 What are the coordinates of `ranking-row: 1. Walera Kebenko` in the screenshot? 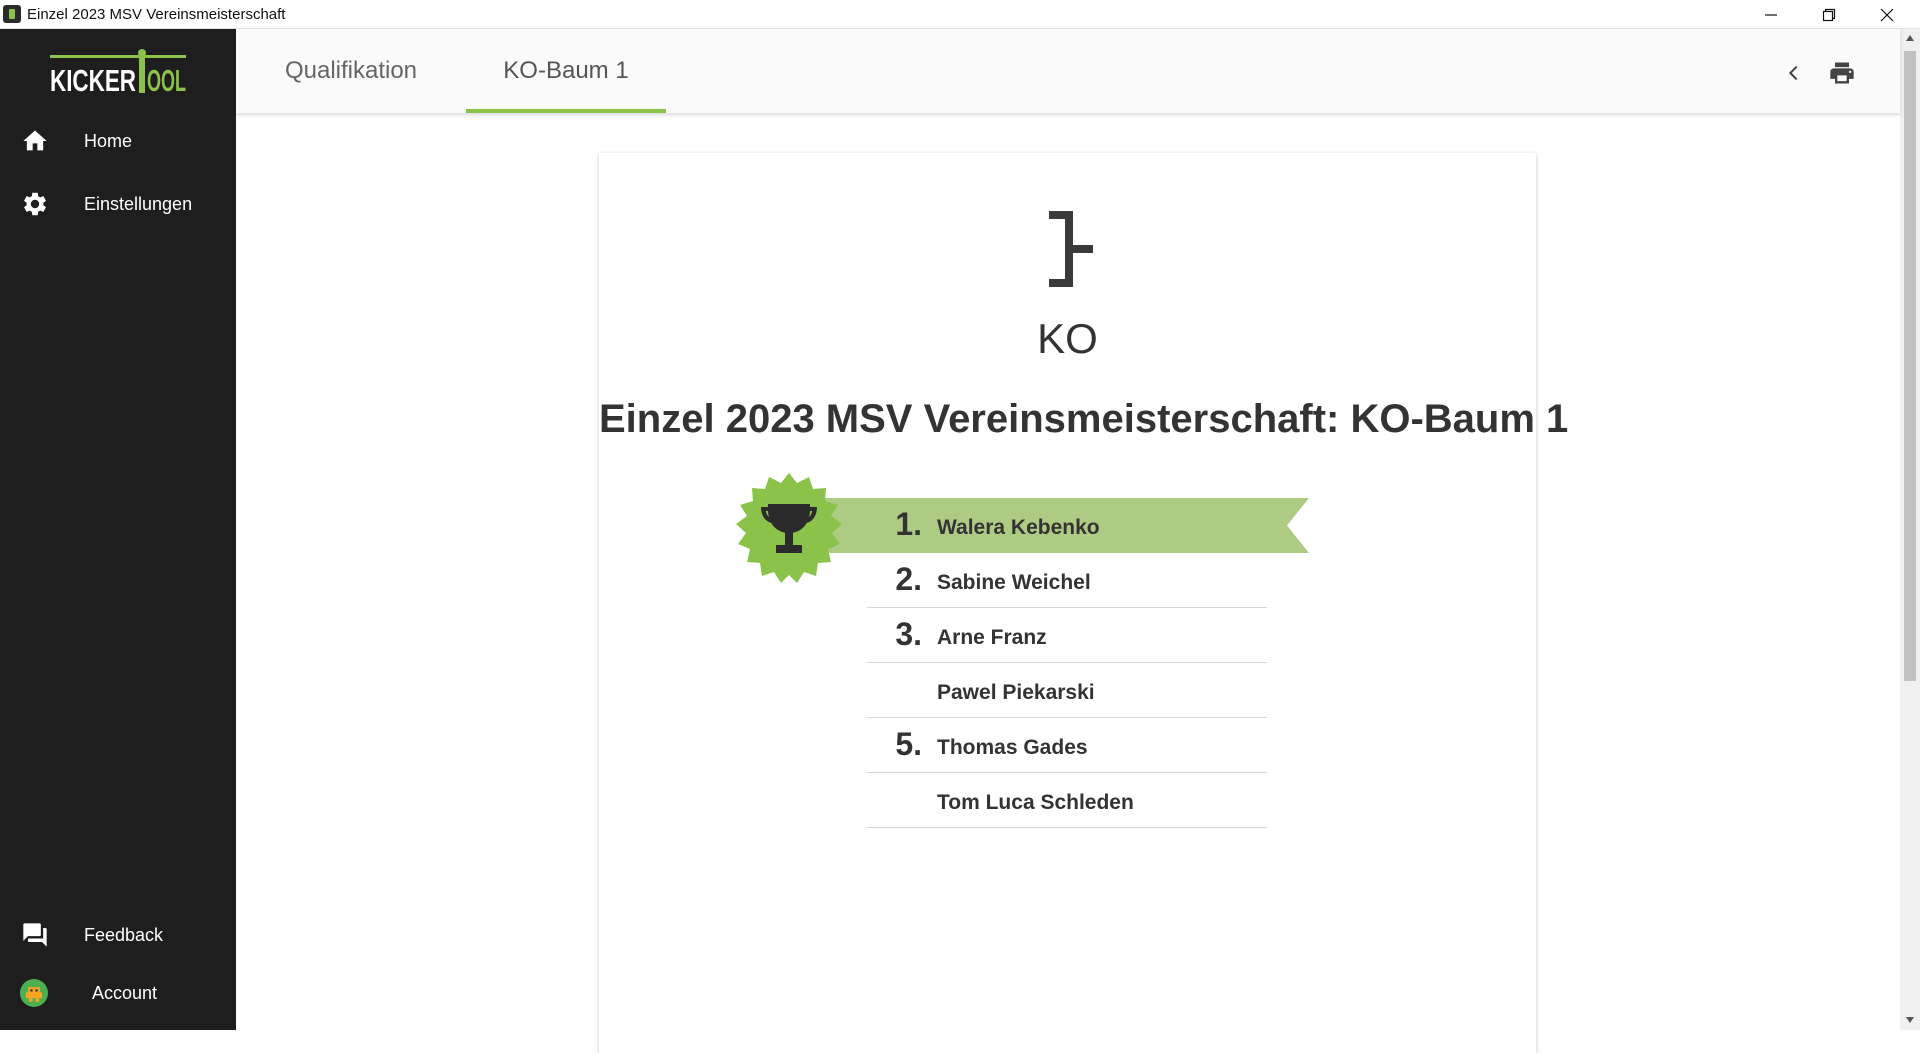 It's located at (1067, 525).